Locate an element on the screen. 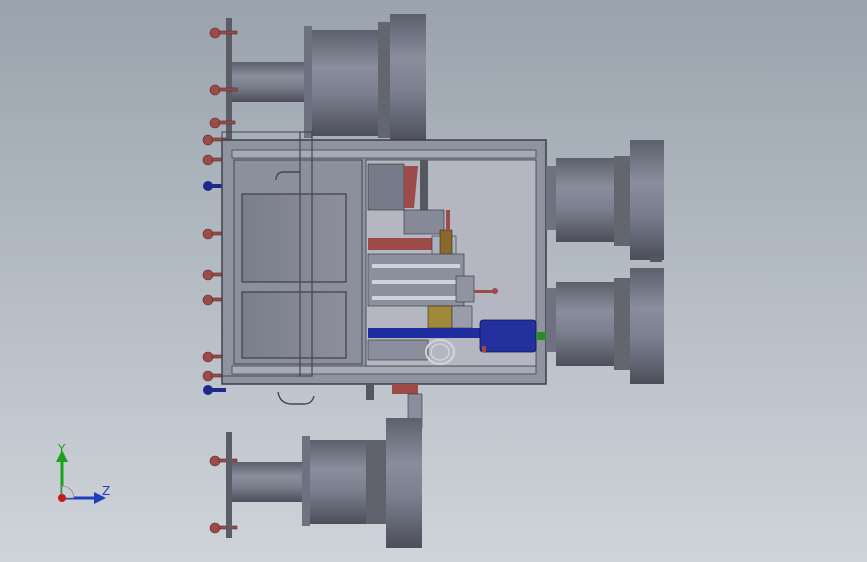 The width and height of the screenshot is (867, 562). right-lower-roller is located at coordinates (605, 326).